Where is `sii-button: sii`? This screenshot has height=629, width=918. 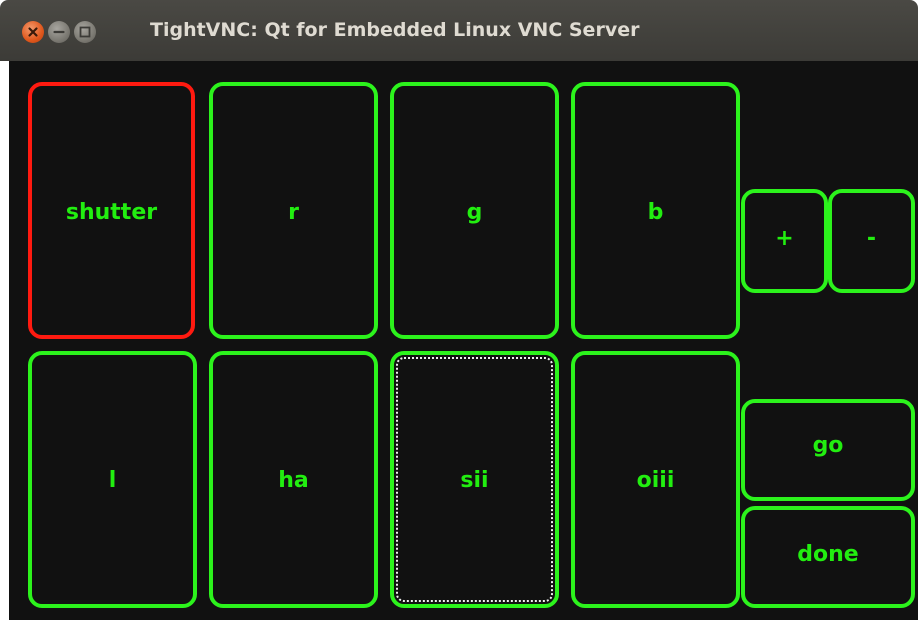 sii-button: sii is located at coordinates (474, 479).